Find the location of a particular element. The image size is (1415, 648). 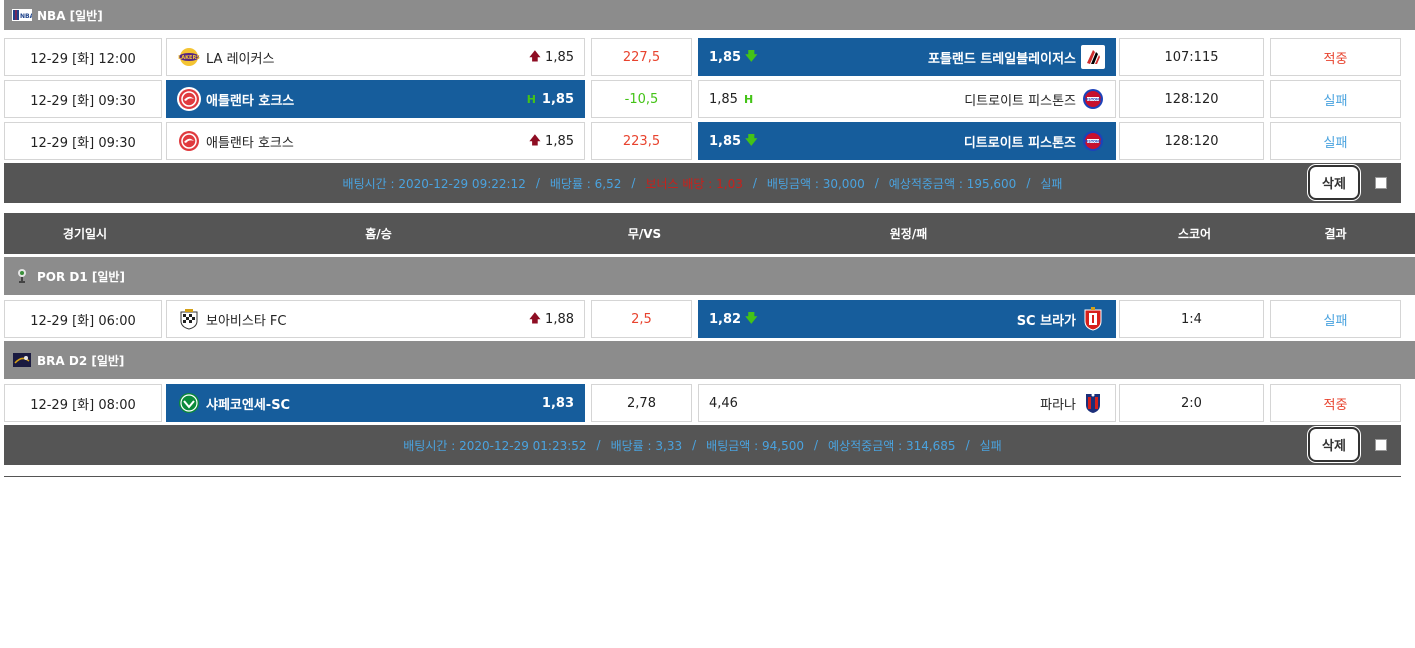

expected-win: 예상적중금액 : 195,600 is located at coordinates (952, 183).